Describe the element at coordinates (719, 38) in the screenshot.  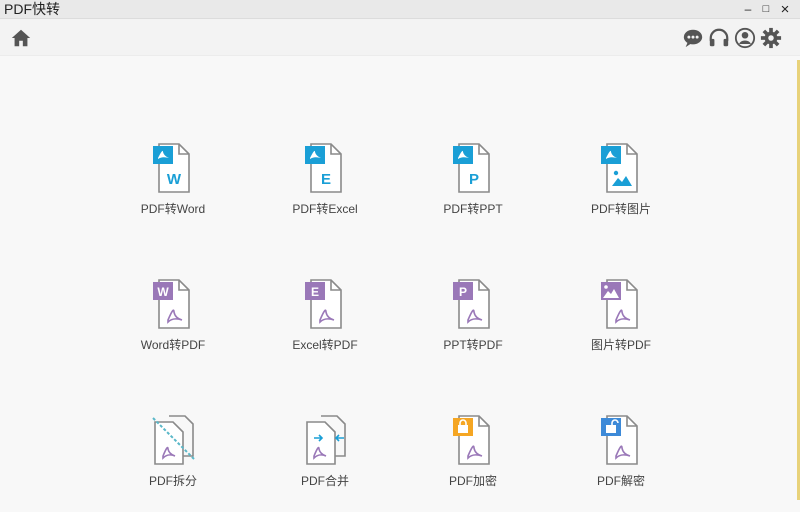
I see `headset-icon` at that location.